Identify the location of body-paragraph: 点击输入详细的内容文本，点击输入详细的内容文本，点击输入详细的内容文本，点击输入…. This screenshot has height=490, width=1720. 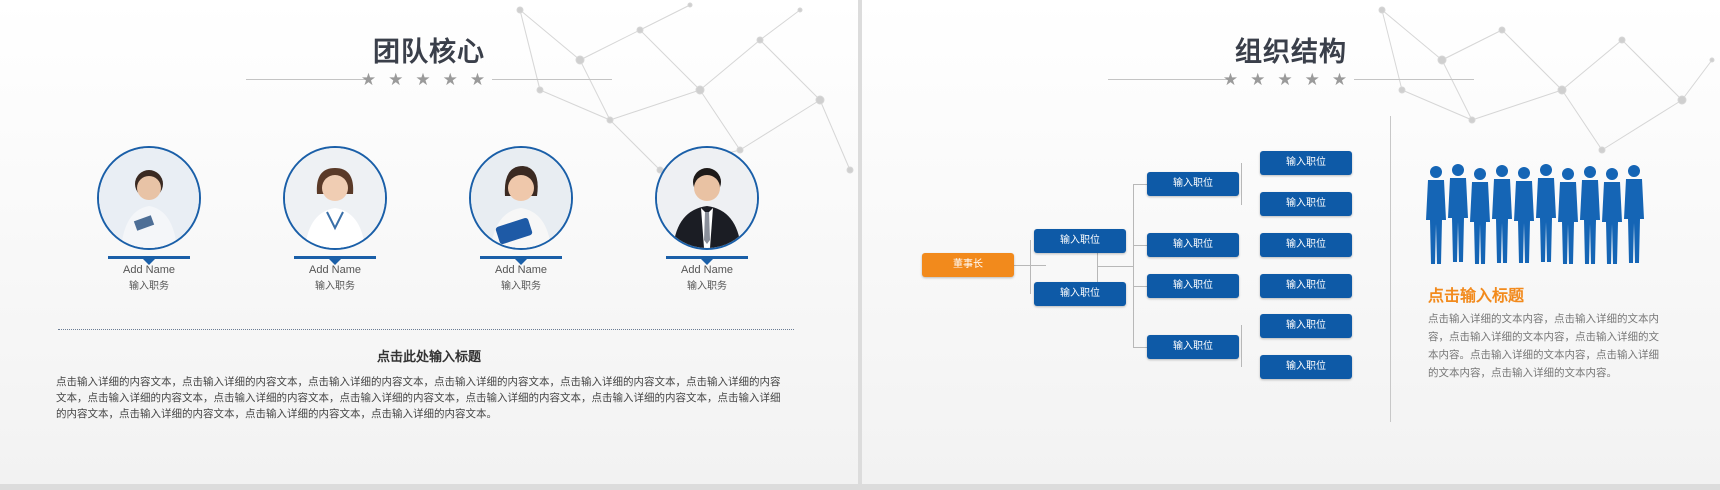
(422, 398).